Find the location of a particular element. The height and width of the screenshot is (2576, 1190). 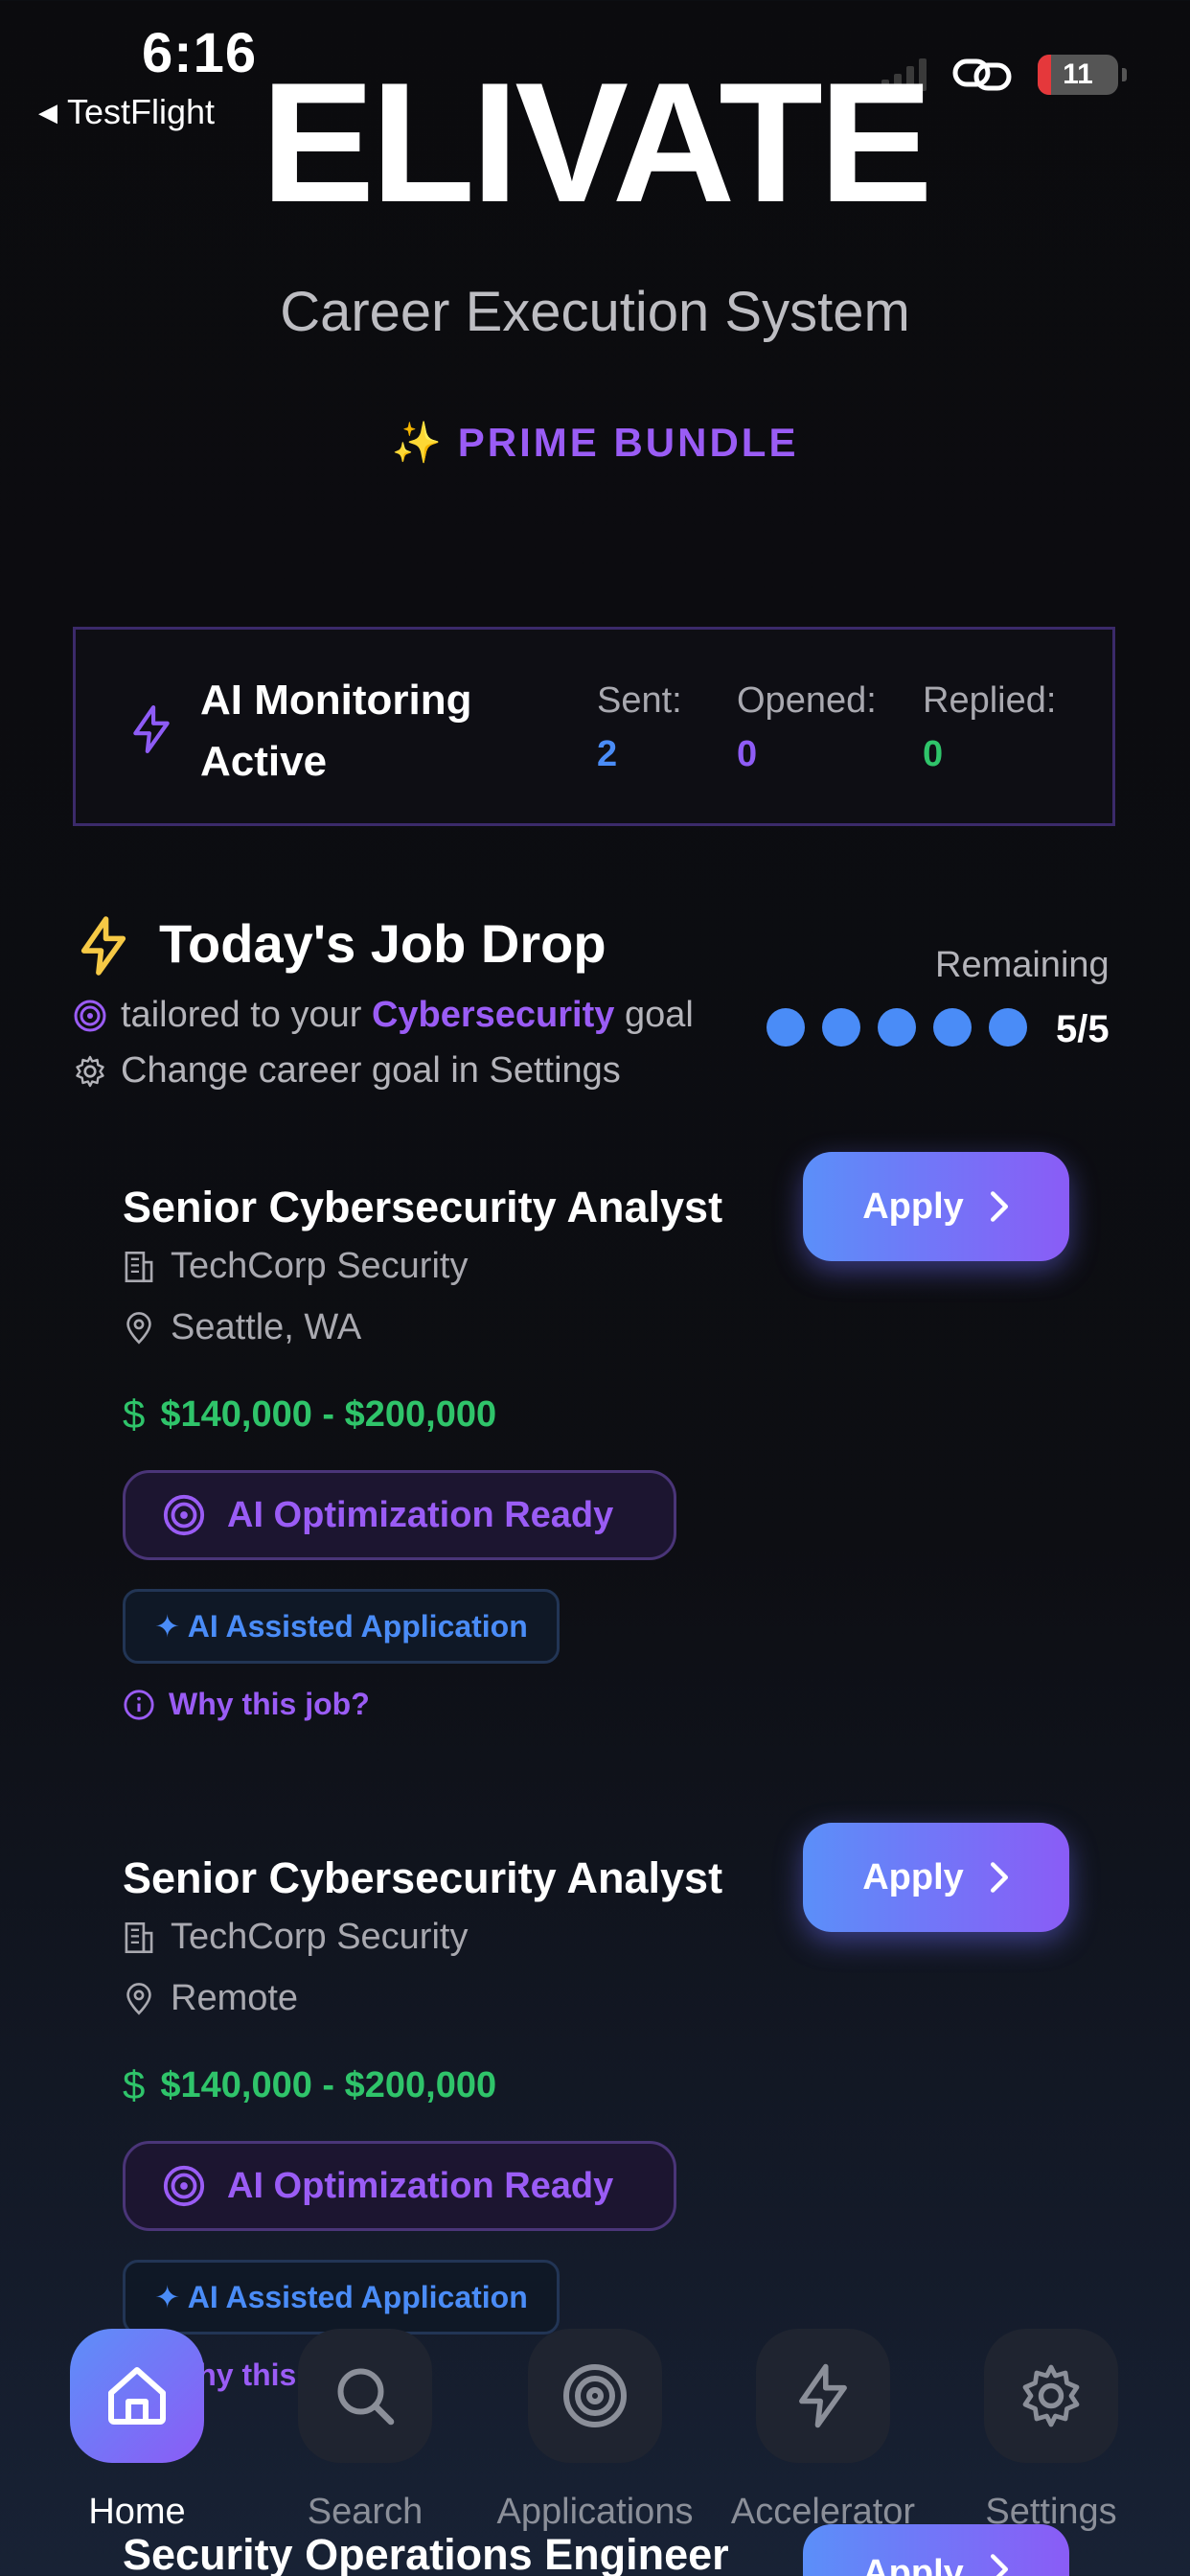

app-logo: ELIVATE is located at coordinates (596, 142).